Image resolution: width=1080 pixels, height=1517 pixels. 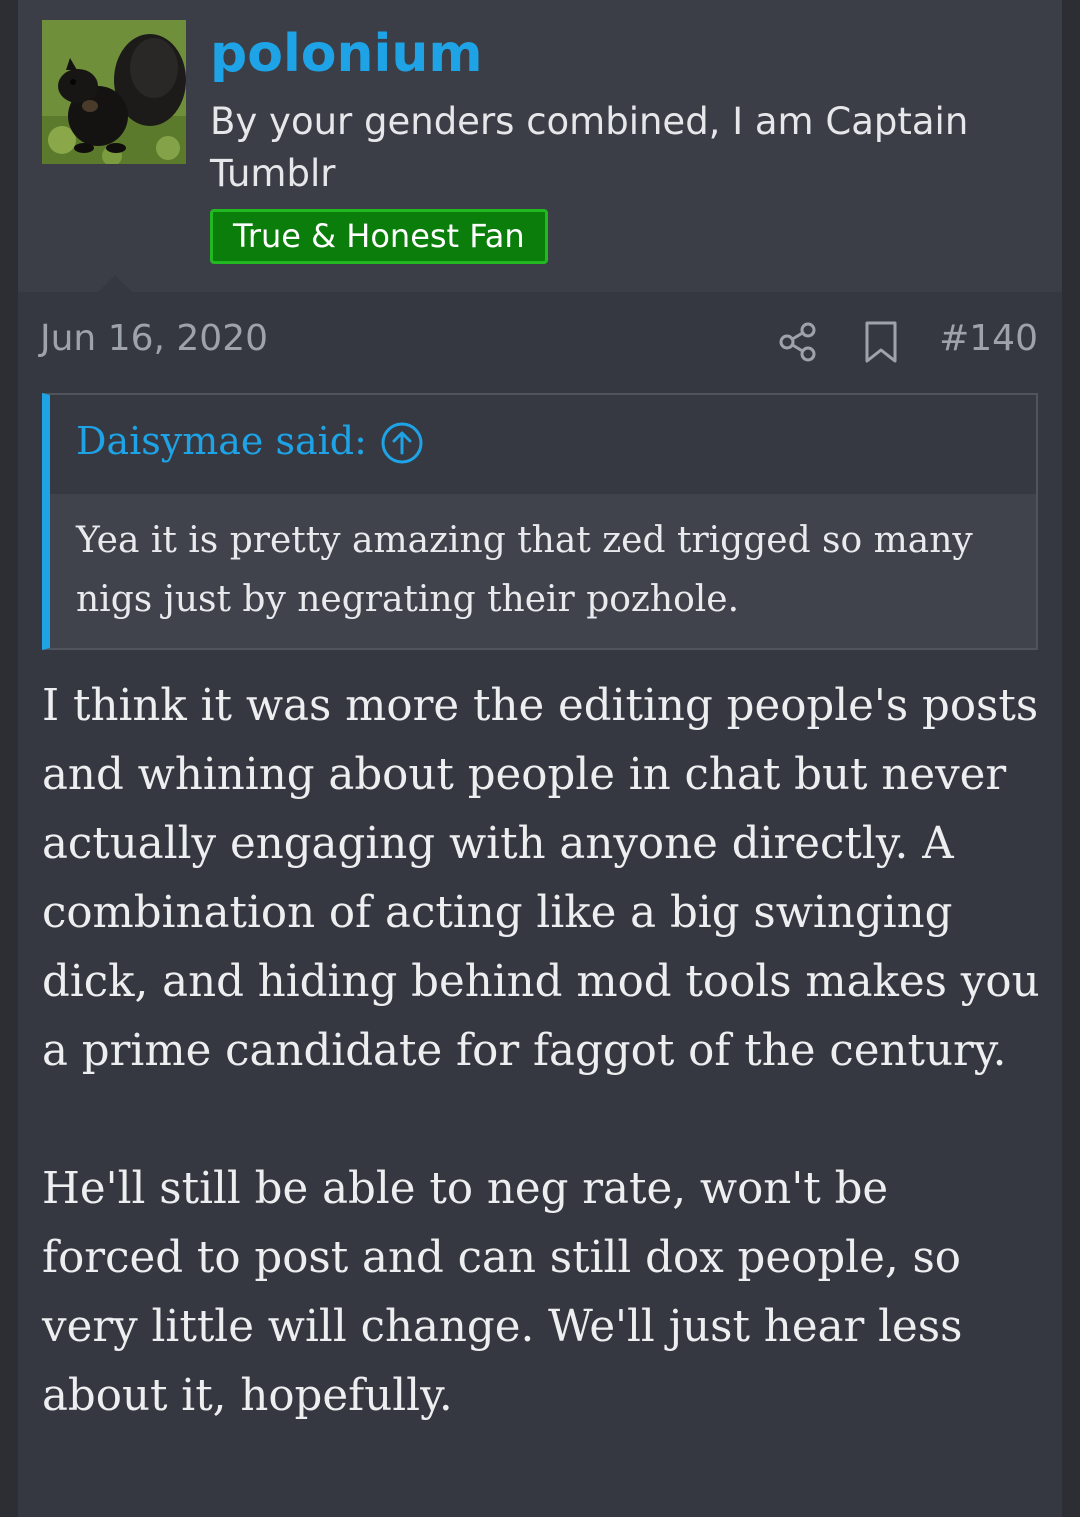 I want to click on quote-header: Daisymae said:, so click(x=543, y=444).